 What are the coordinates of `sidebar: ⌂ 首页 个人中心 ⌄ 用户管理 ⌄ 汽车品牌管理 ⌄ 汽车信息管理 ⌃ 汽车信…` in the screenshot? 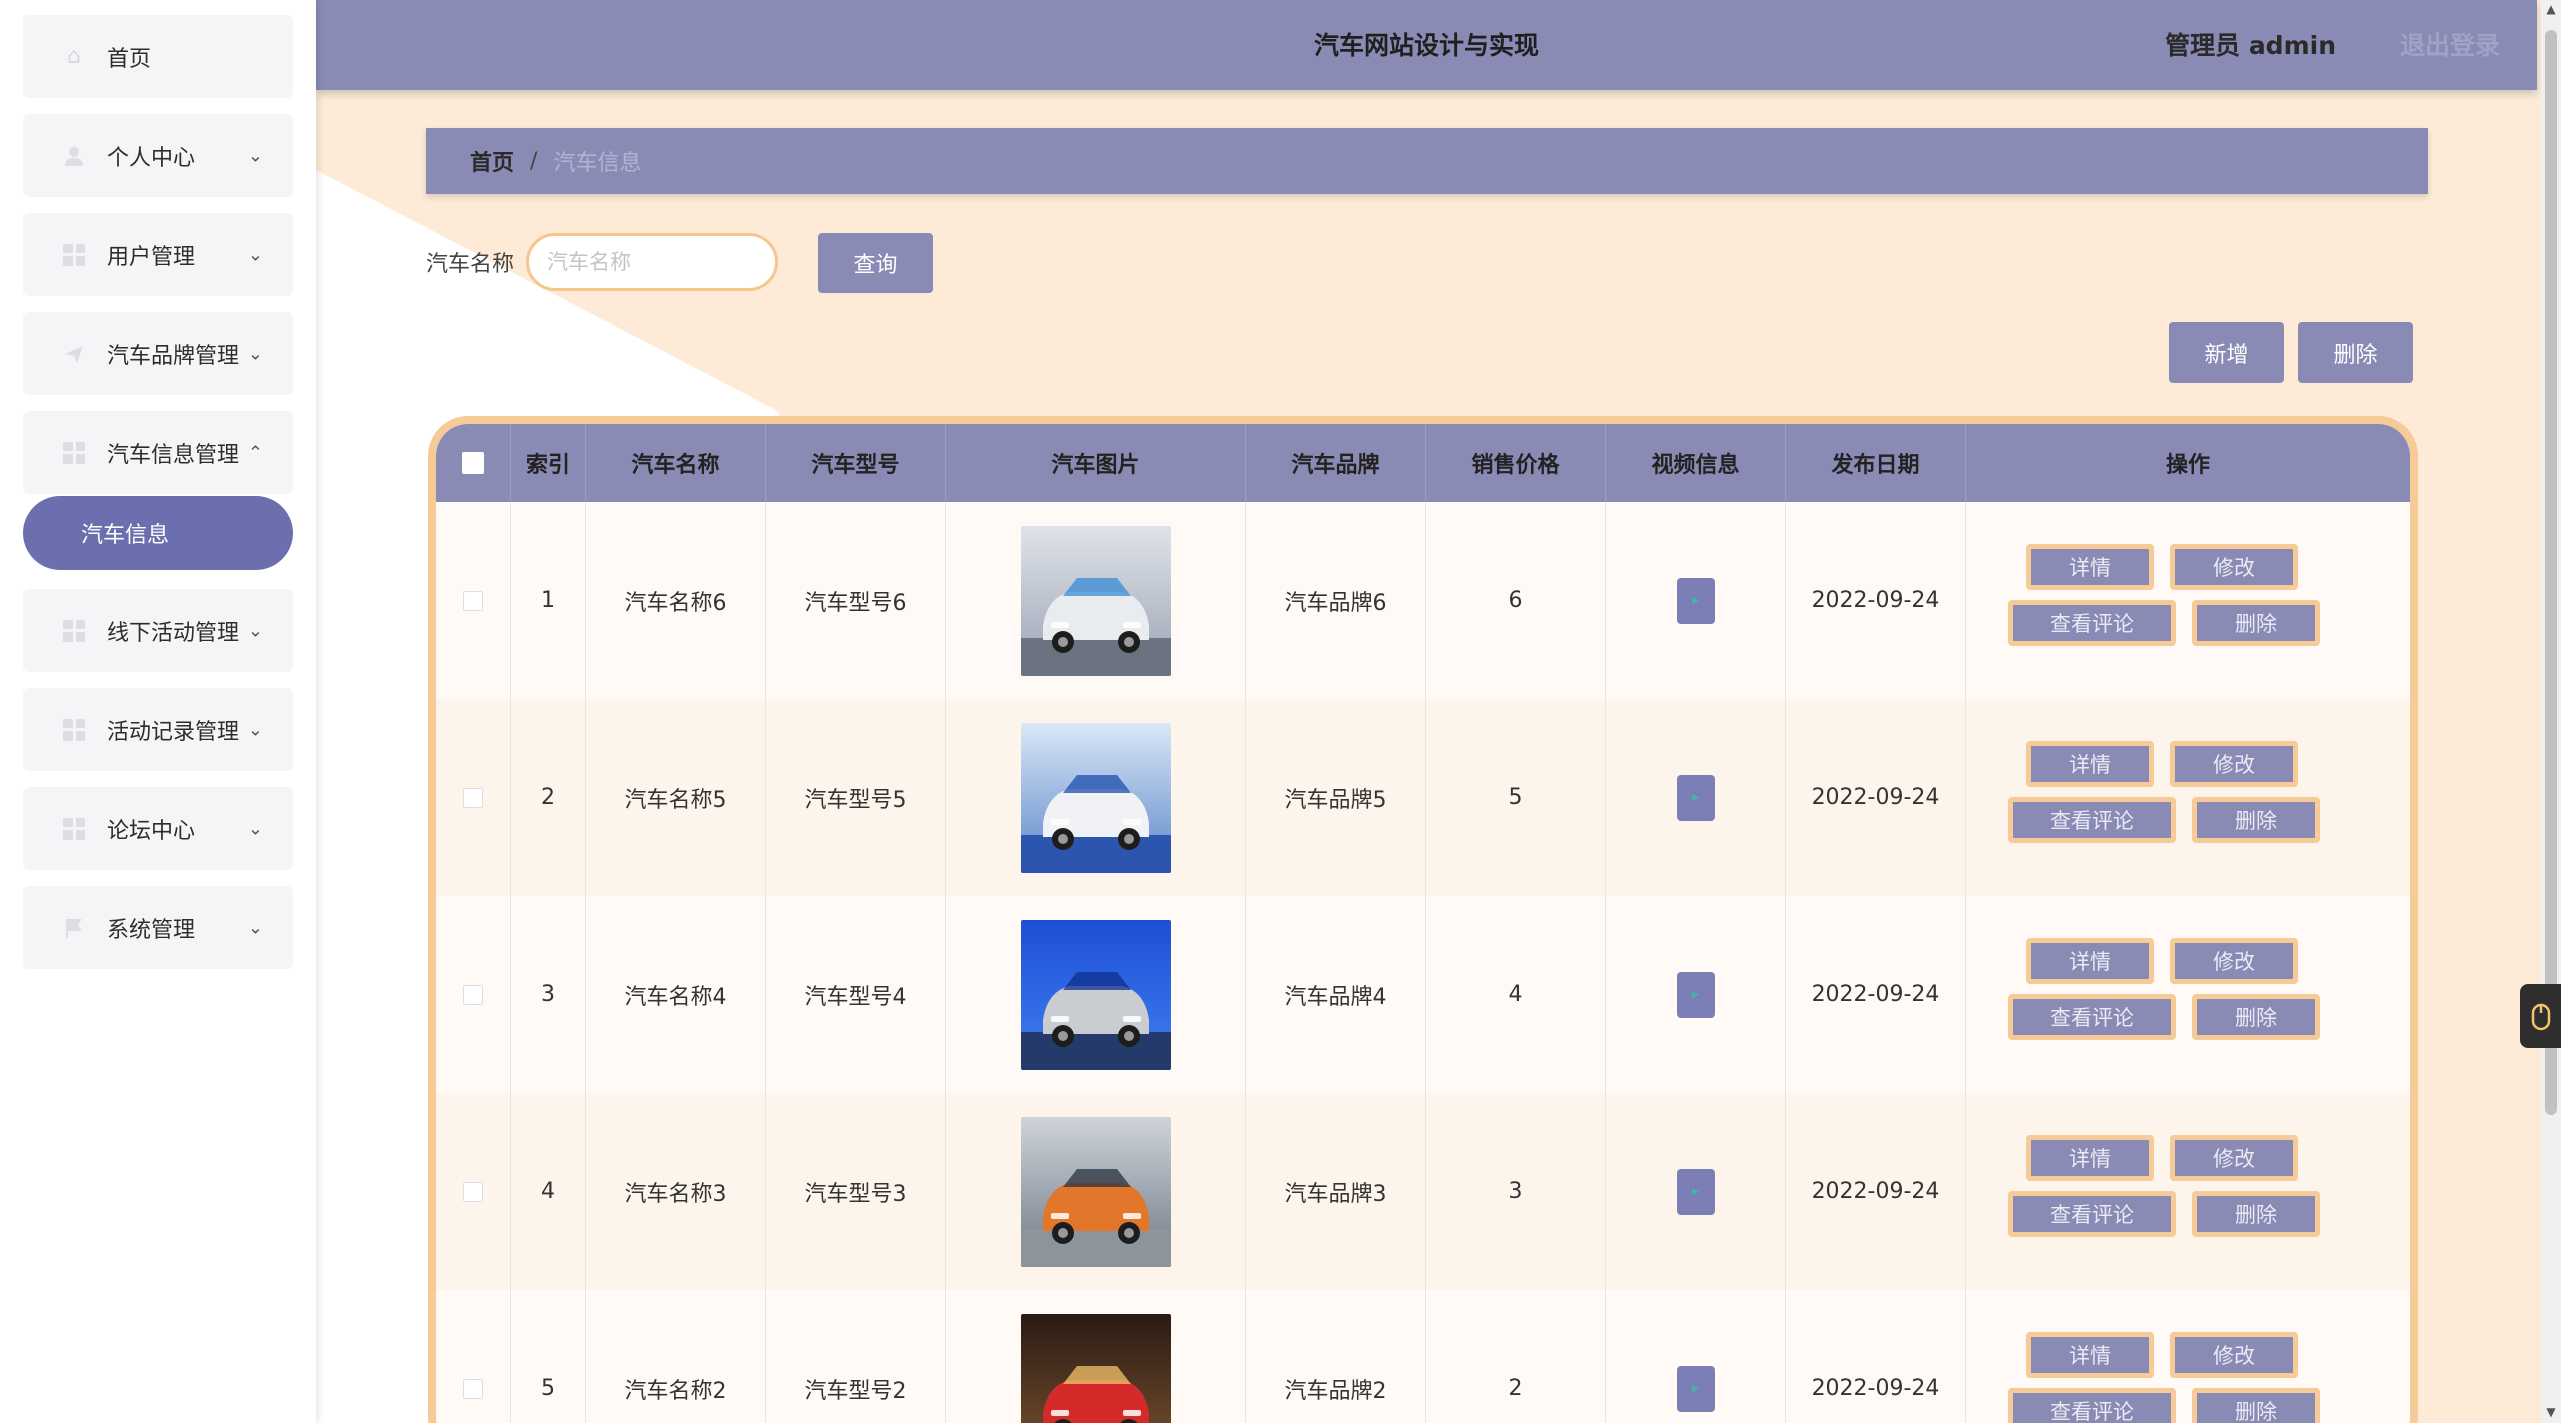 It's located at (158, 711).